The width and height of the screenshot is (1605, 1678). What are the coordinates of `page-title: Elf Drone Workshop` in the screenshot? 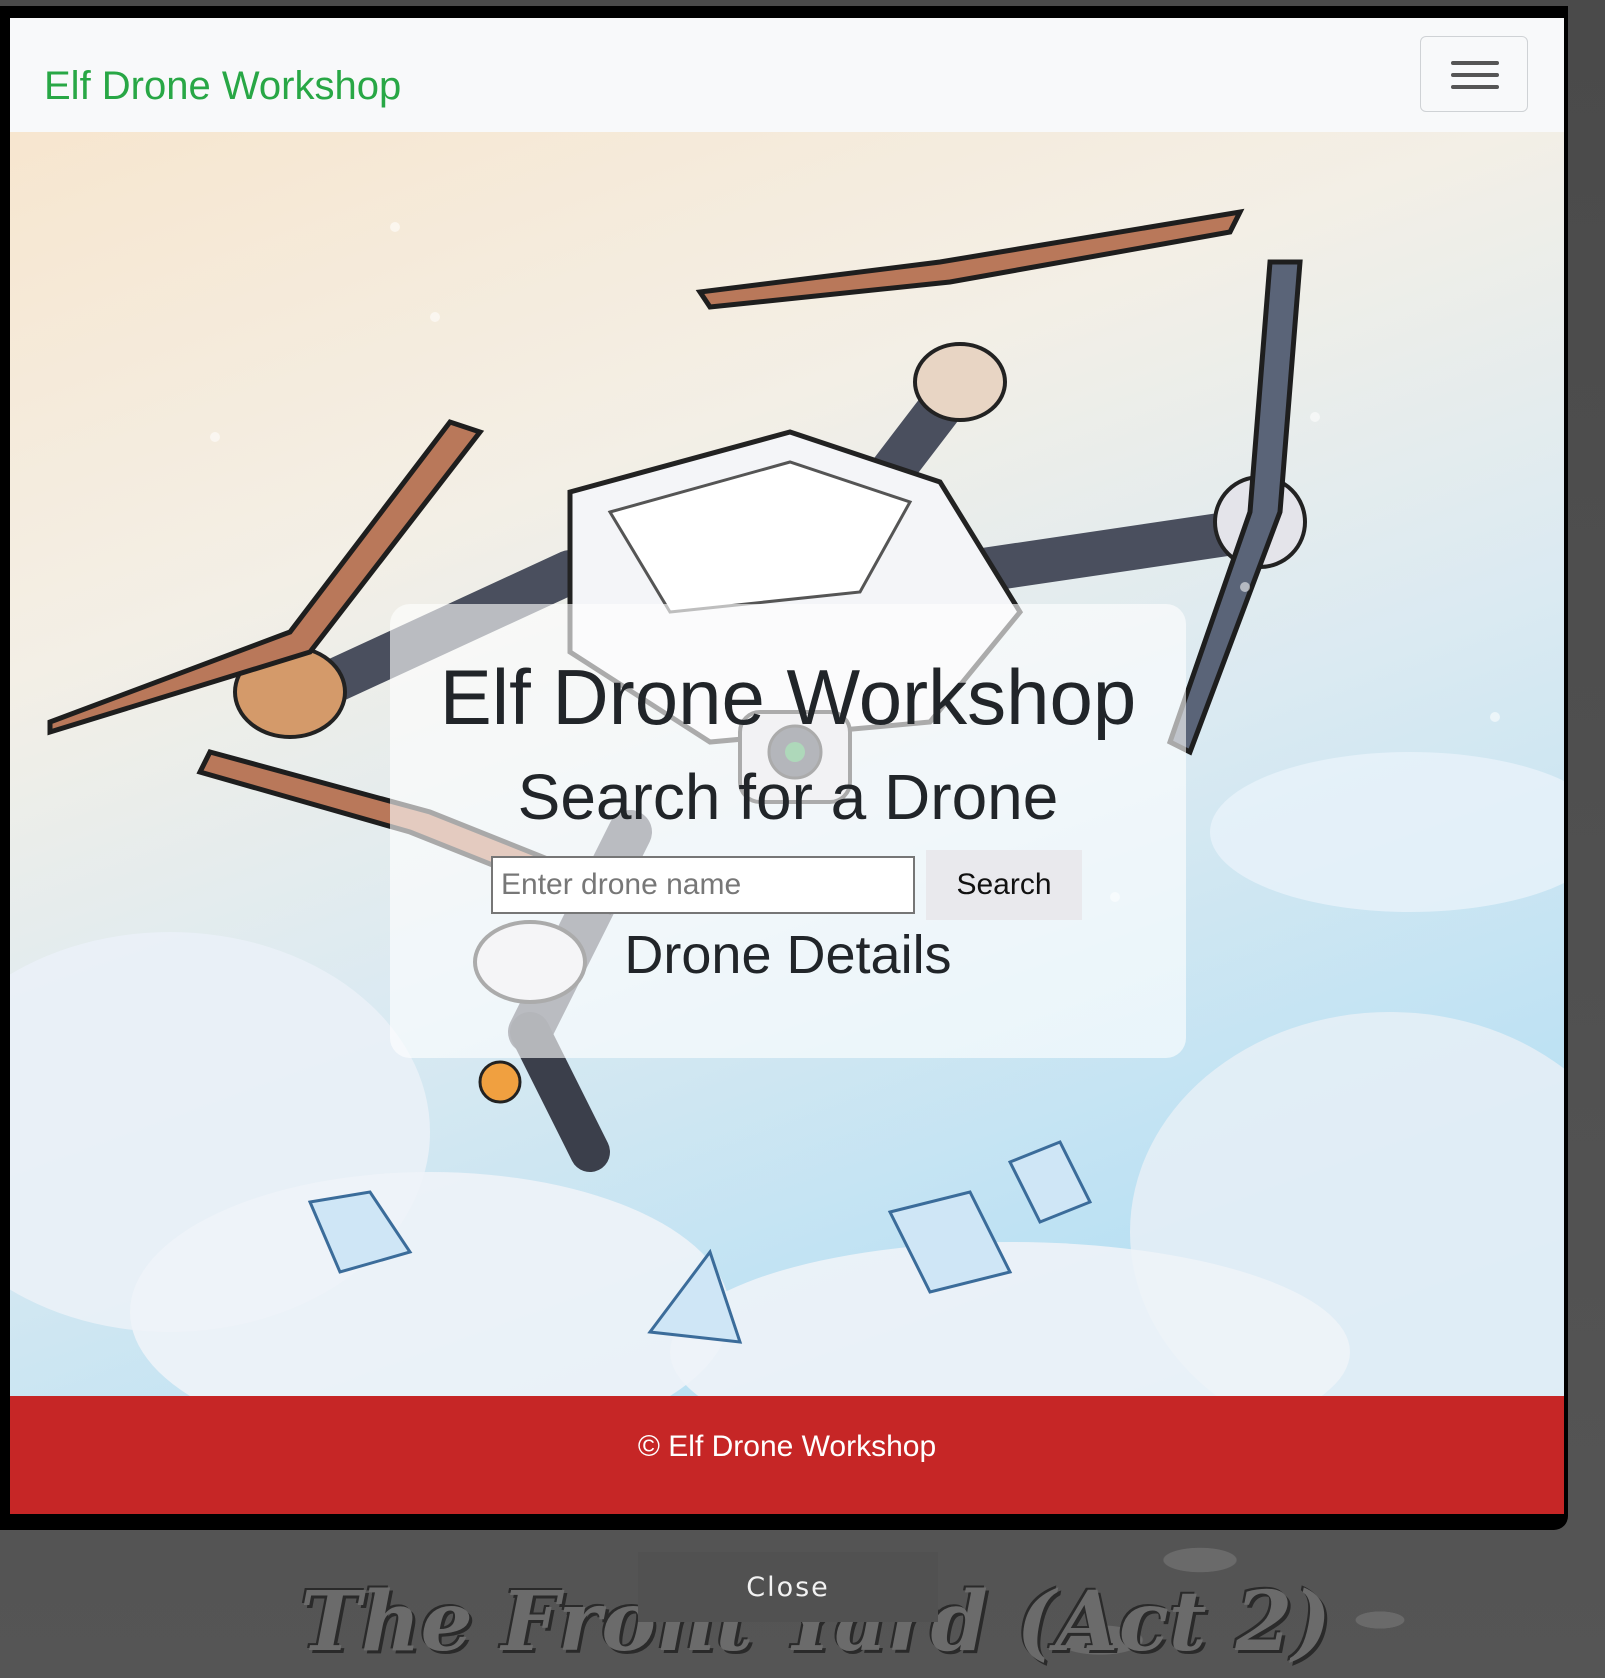 It's located at (788, 697).